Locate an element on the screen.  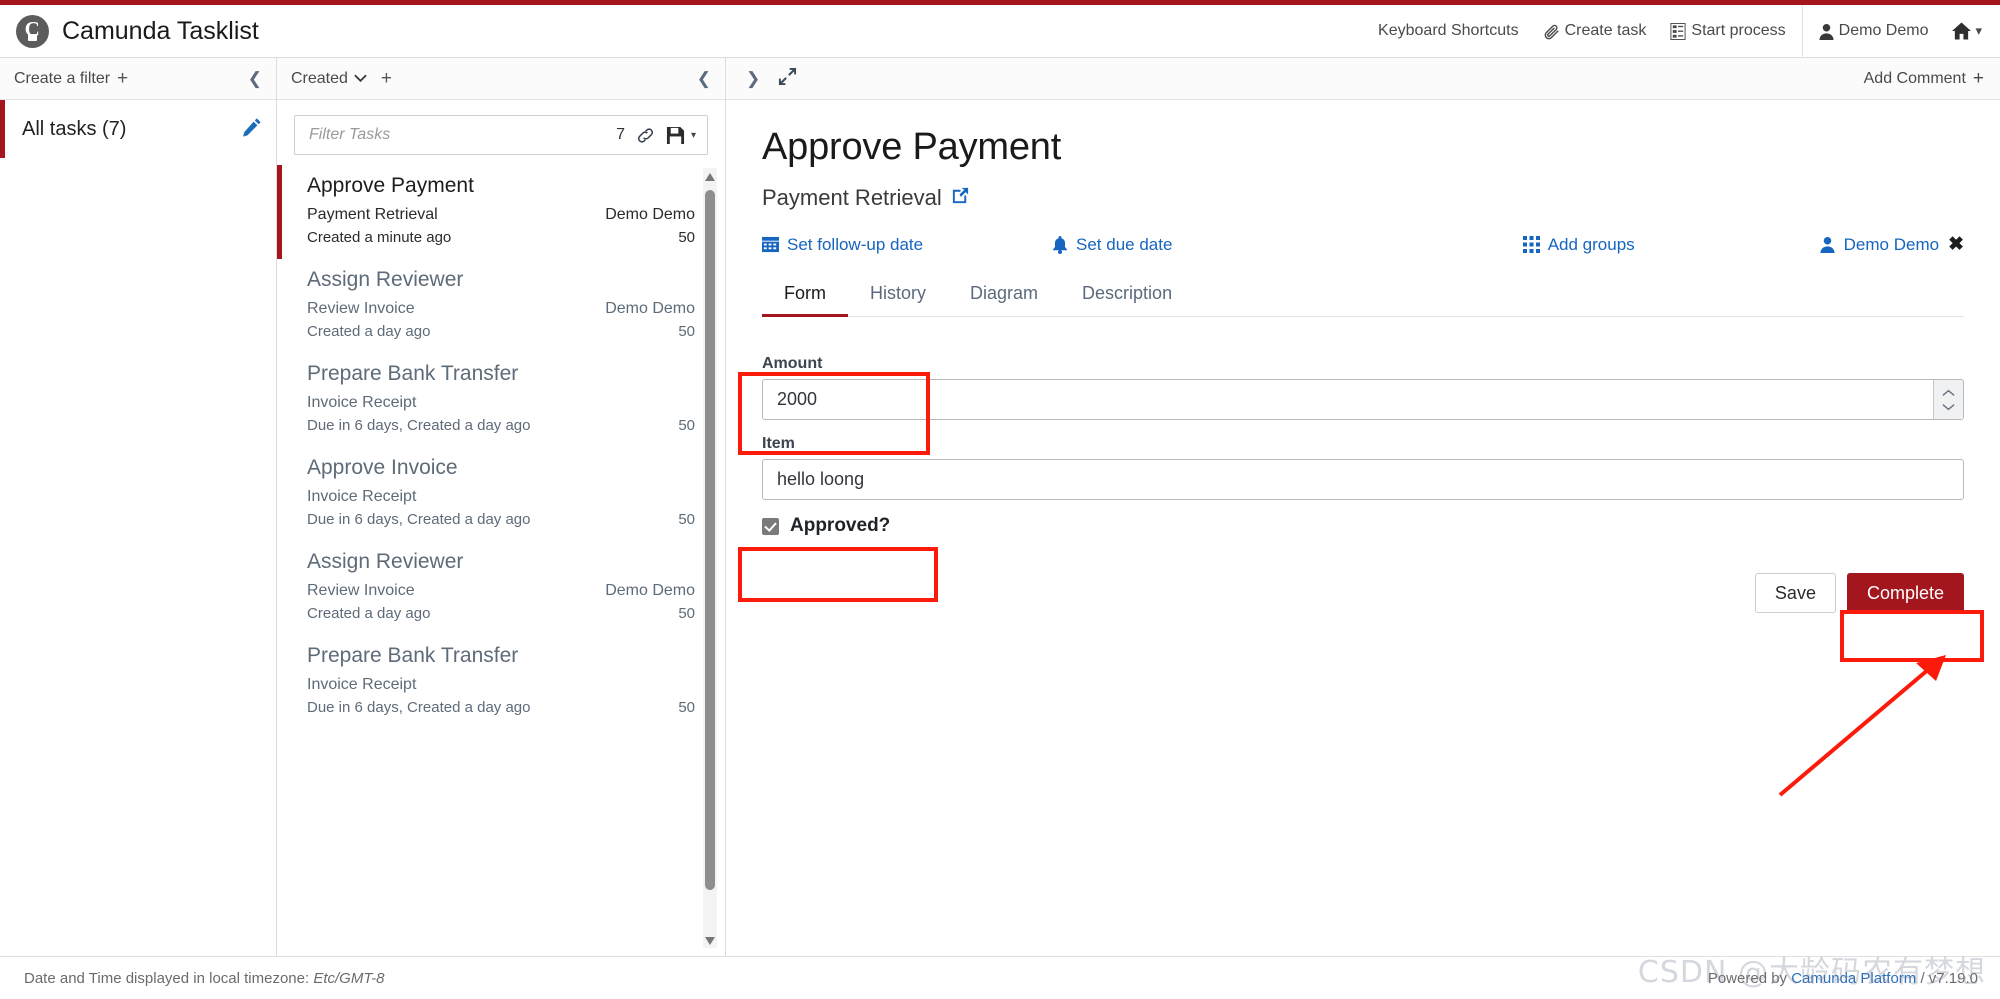
amount-value: 2000 is located at coordinates (797, 399).